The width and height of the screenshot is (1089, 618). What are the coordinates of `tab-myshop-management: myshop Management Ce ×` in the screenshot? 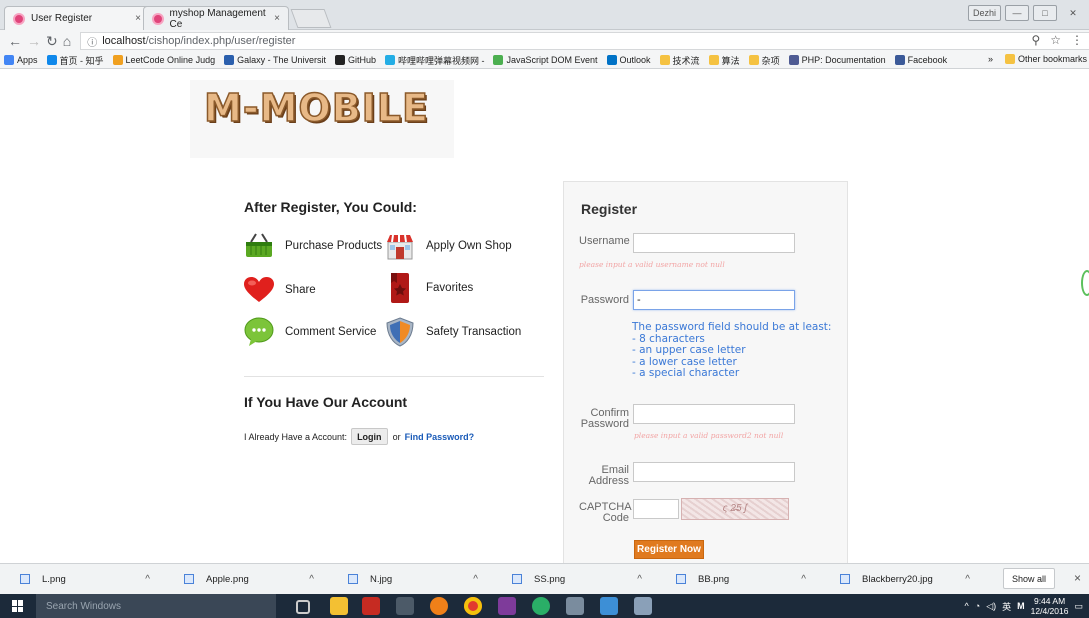 It's located at (216, 18).